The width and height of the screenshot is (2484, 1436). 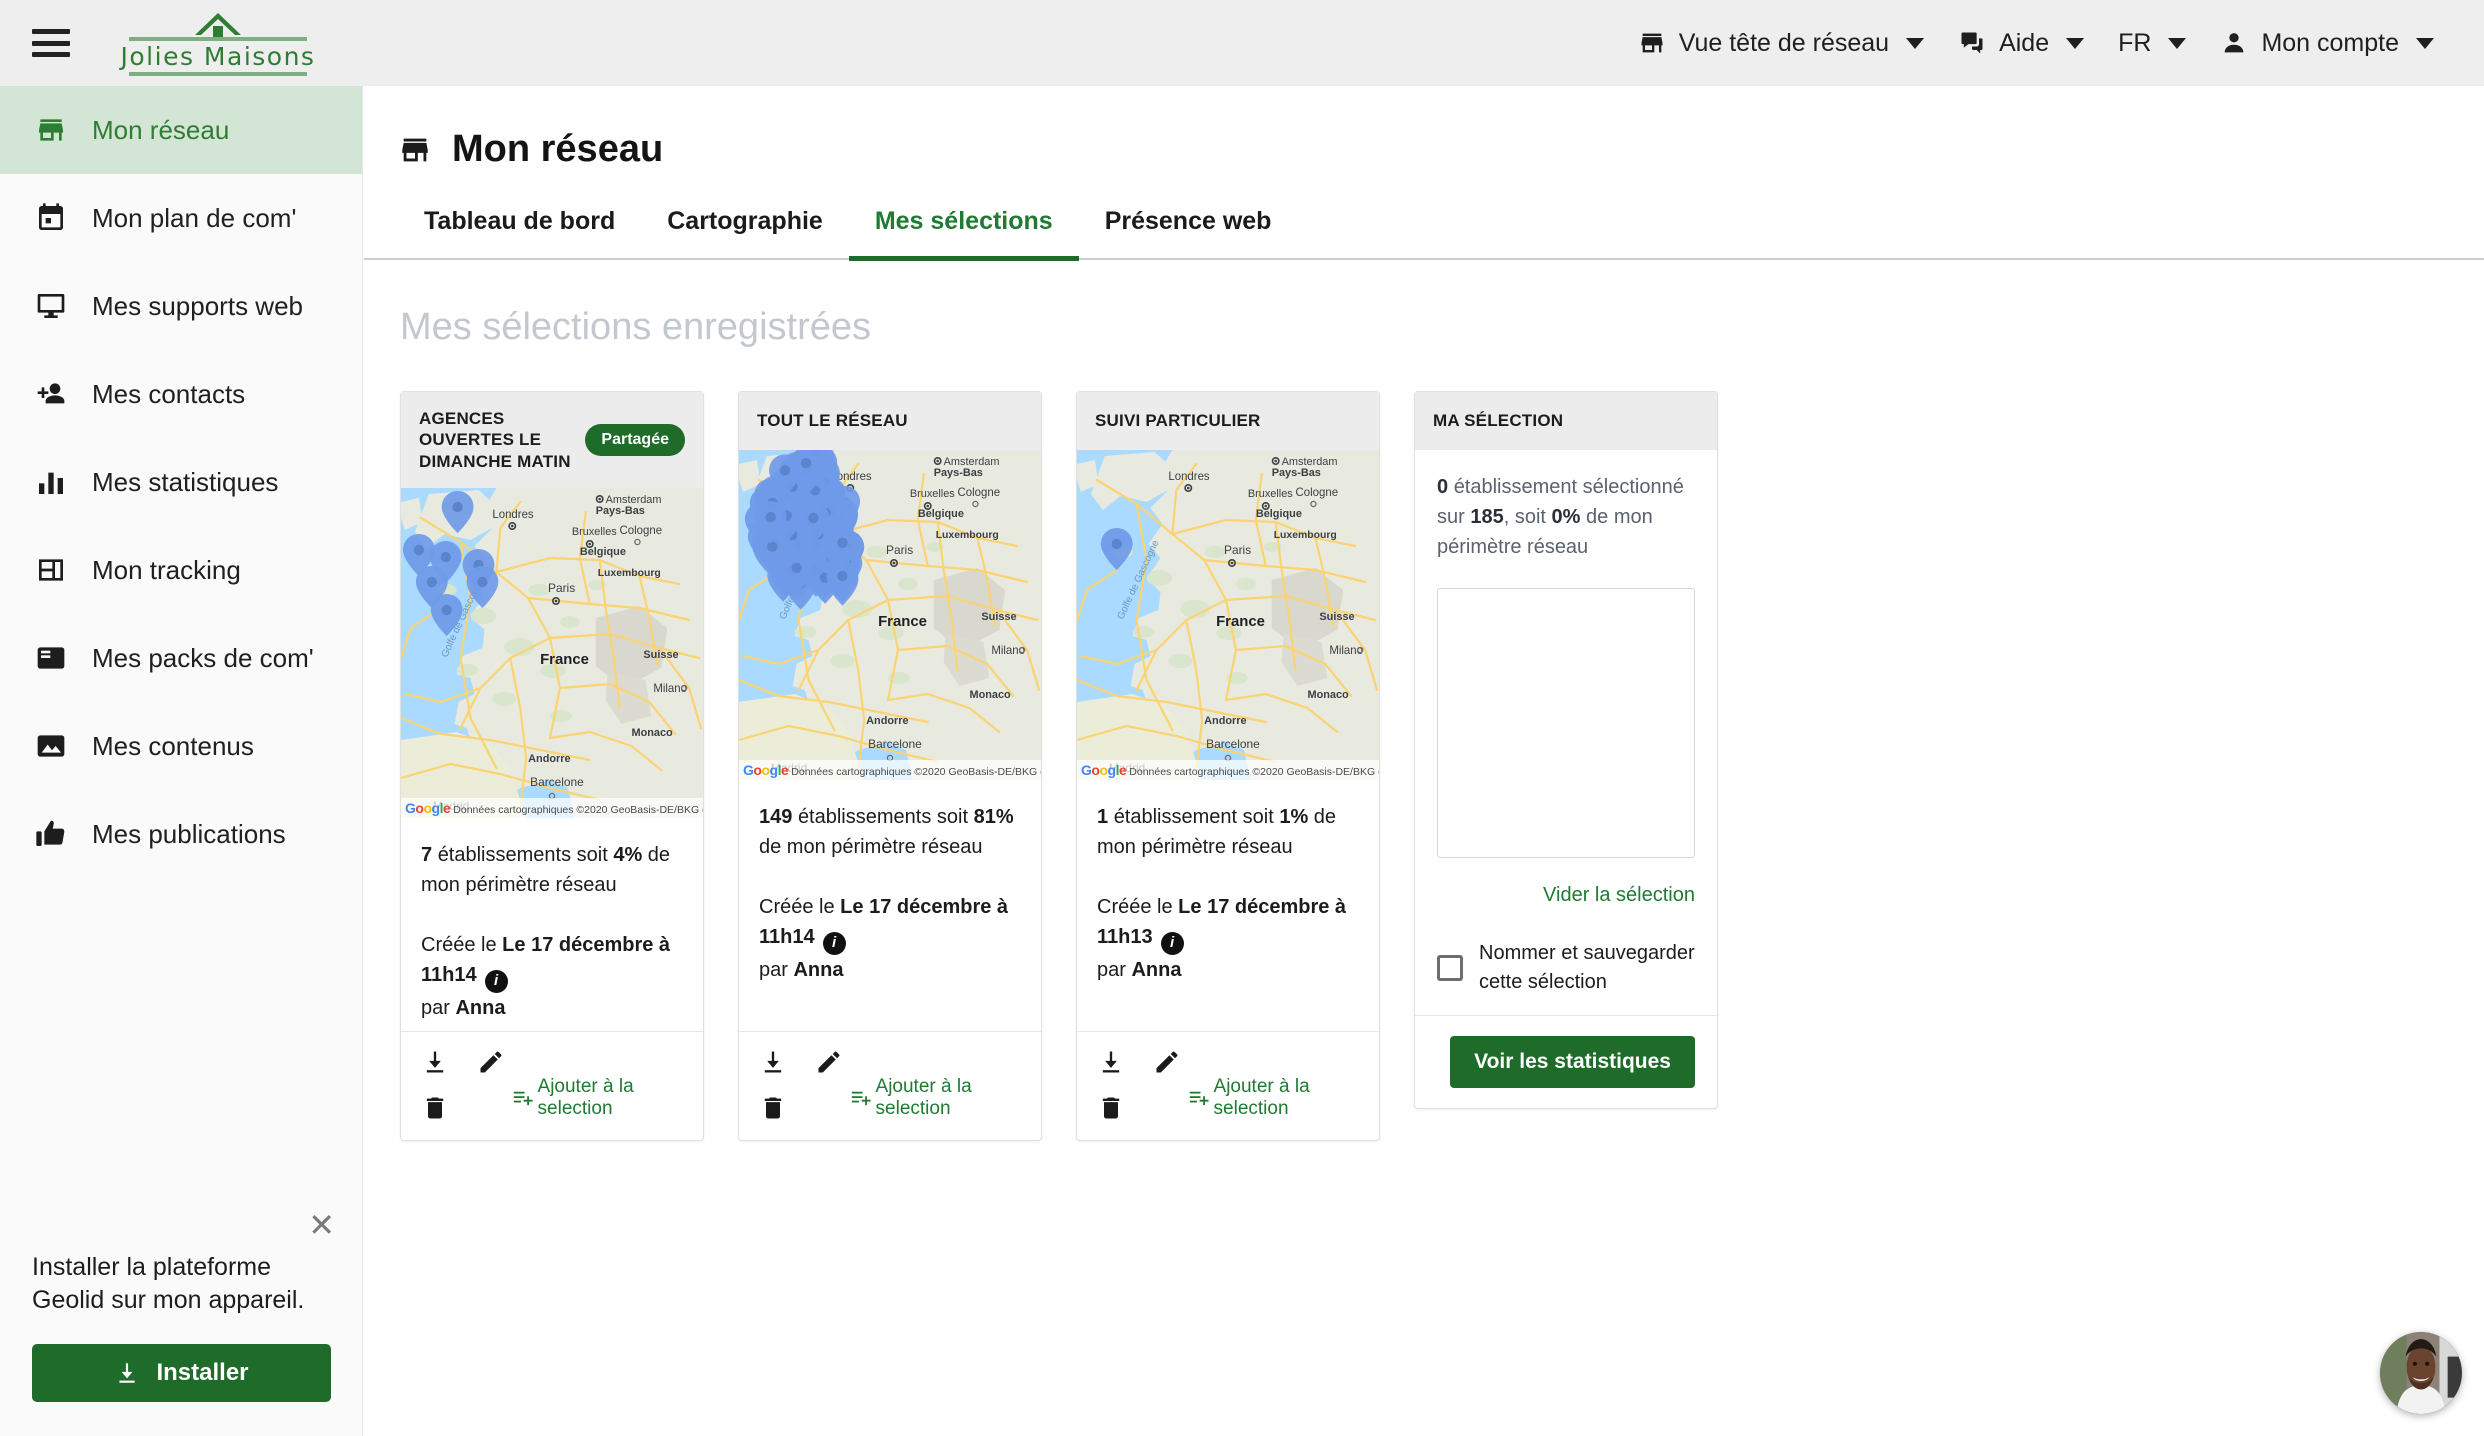 I want to click on topbar-item-label: Vue tête de réseau, so click(x=1784, y=42).